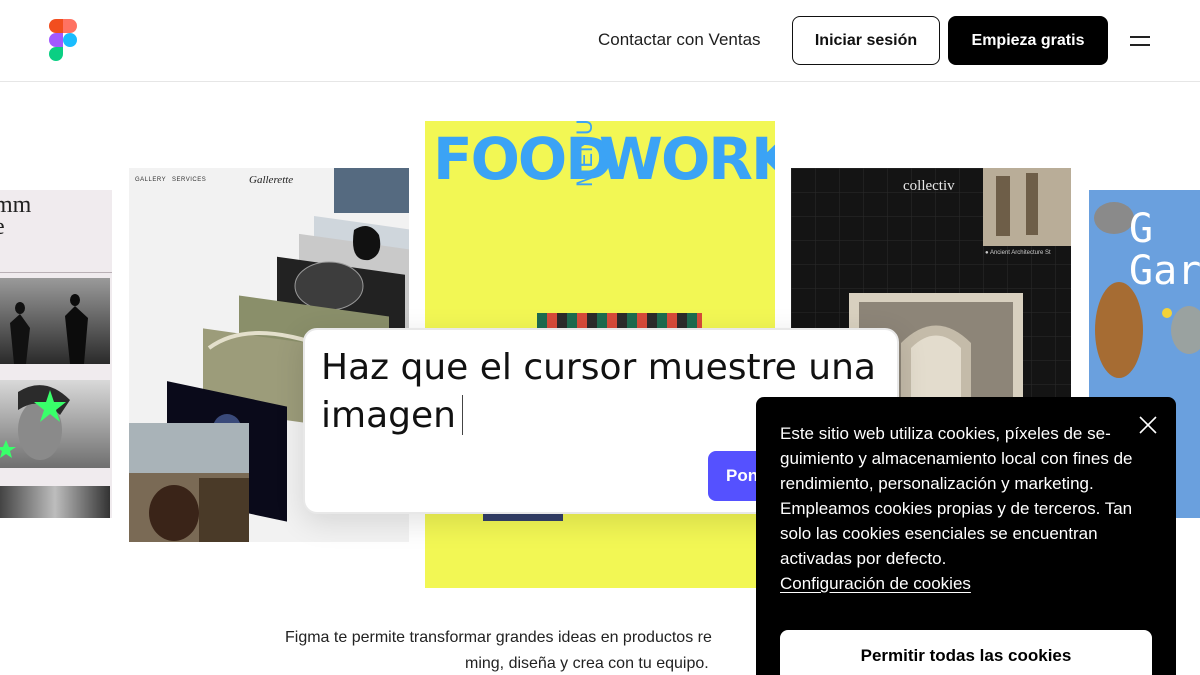 The height and width of the screenshot is (675, 1200). What do you see at coordinates (55, 321) in the screenshot?
I see `dancers-photo` at bounding box center [55, 321].